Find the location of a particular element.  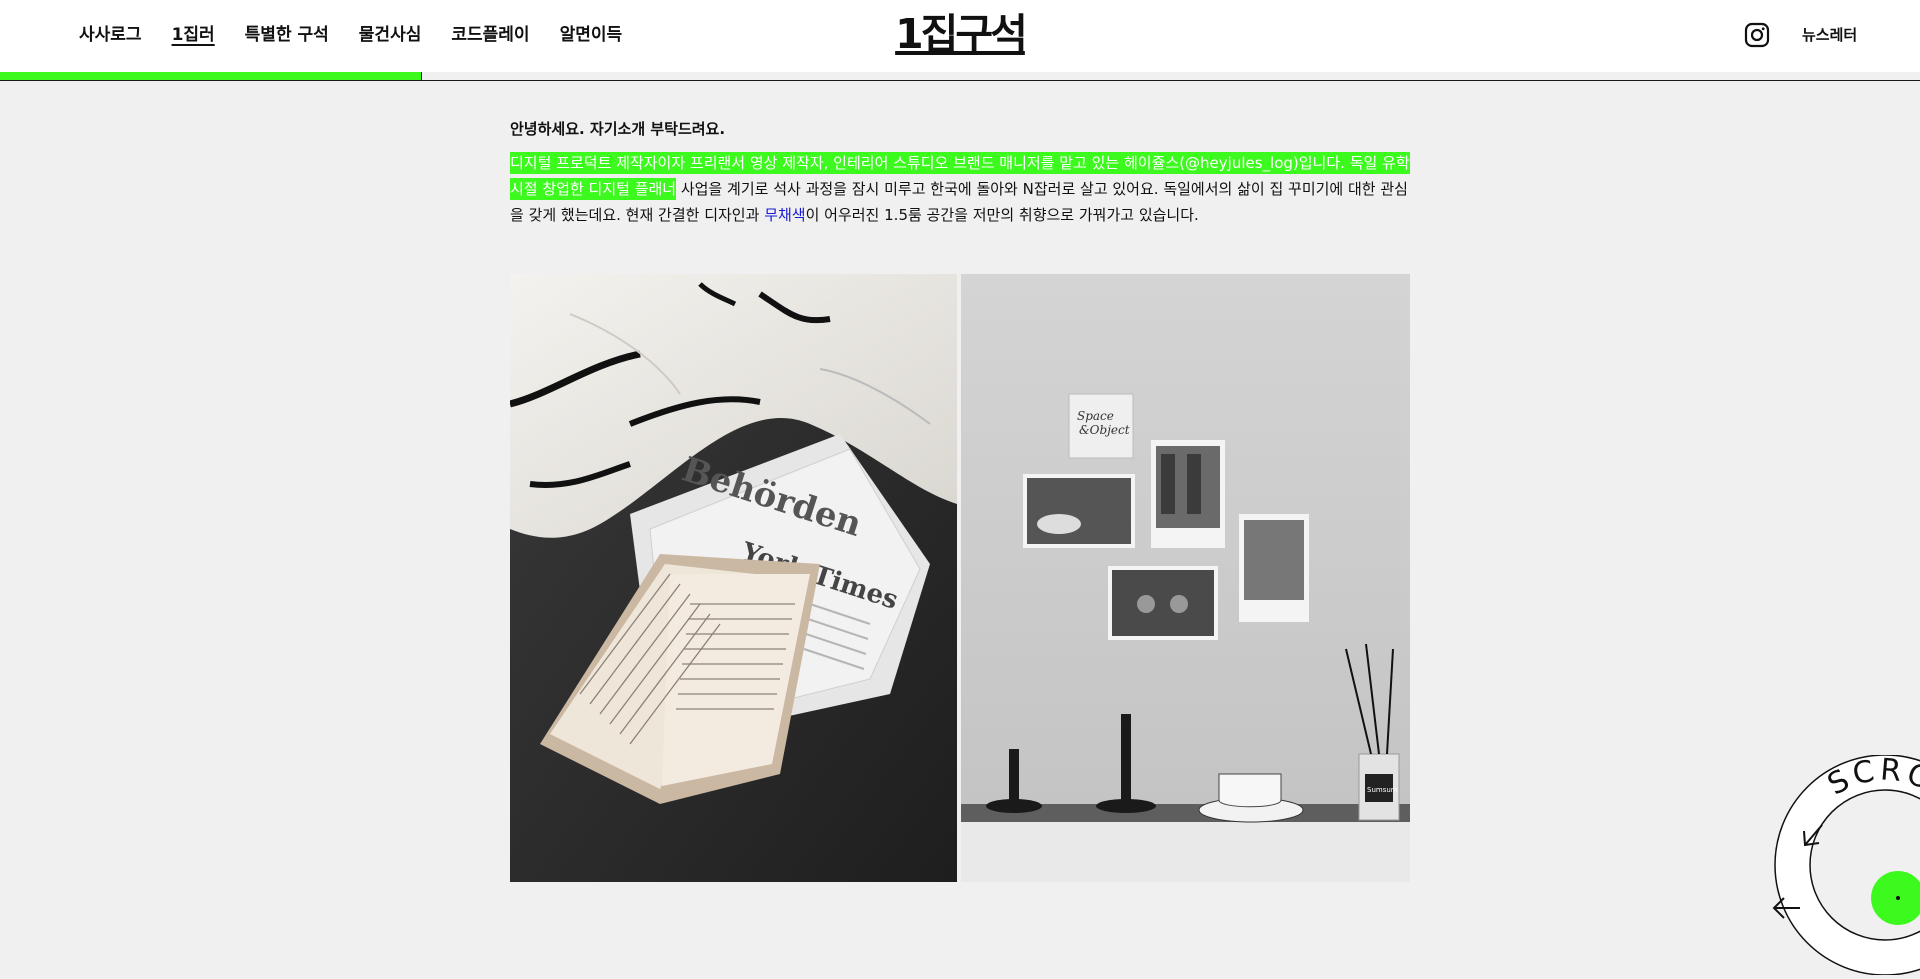

reading-progress-bar is located at coordinates (960, 76).